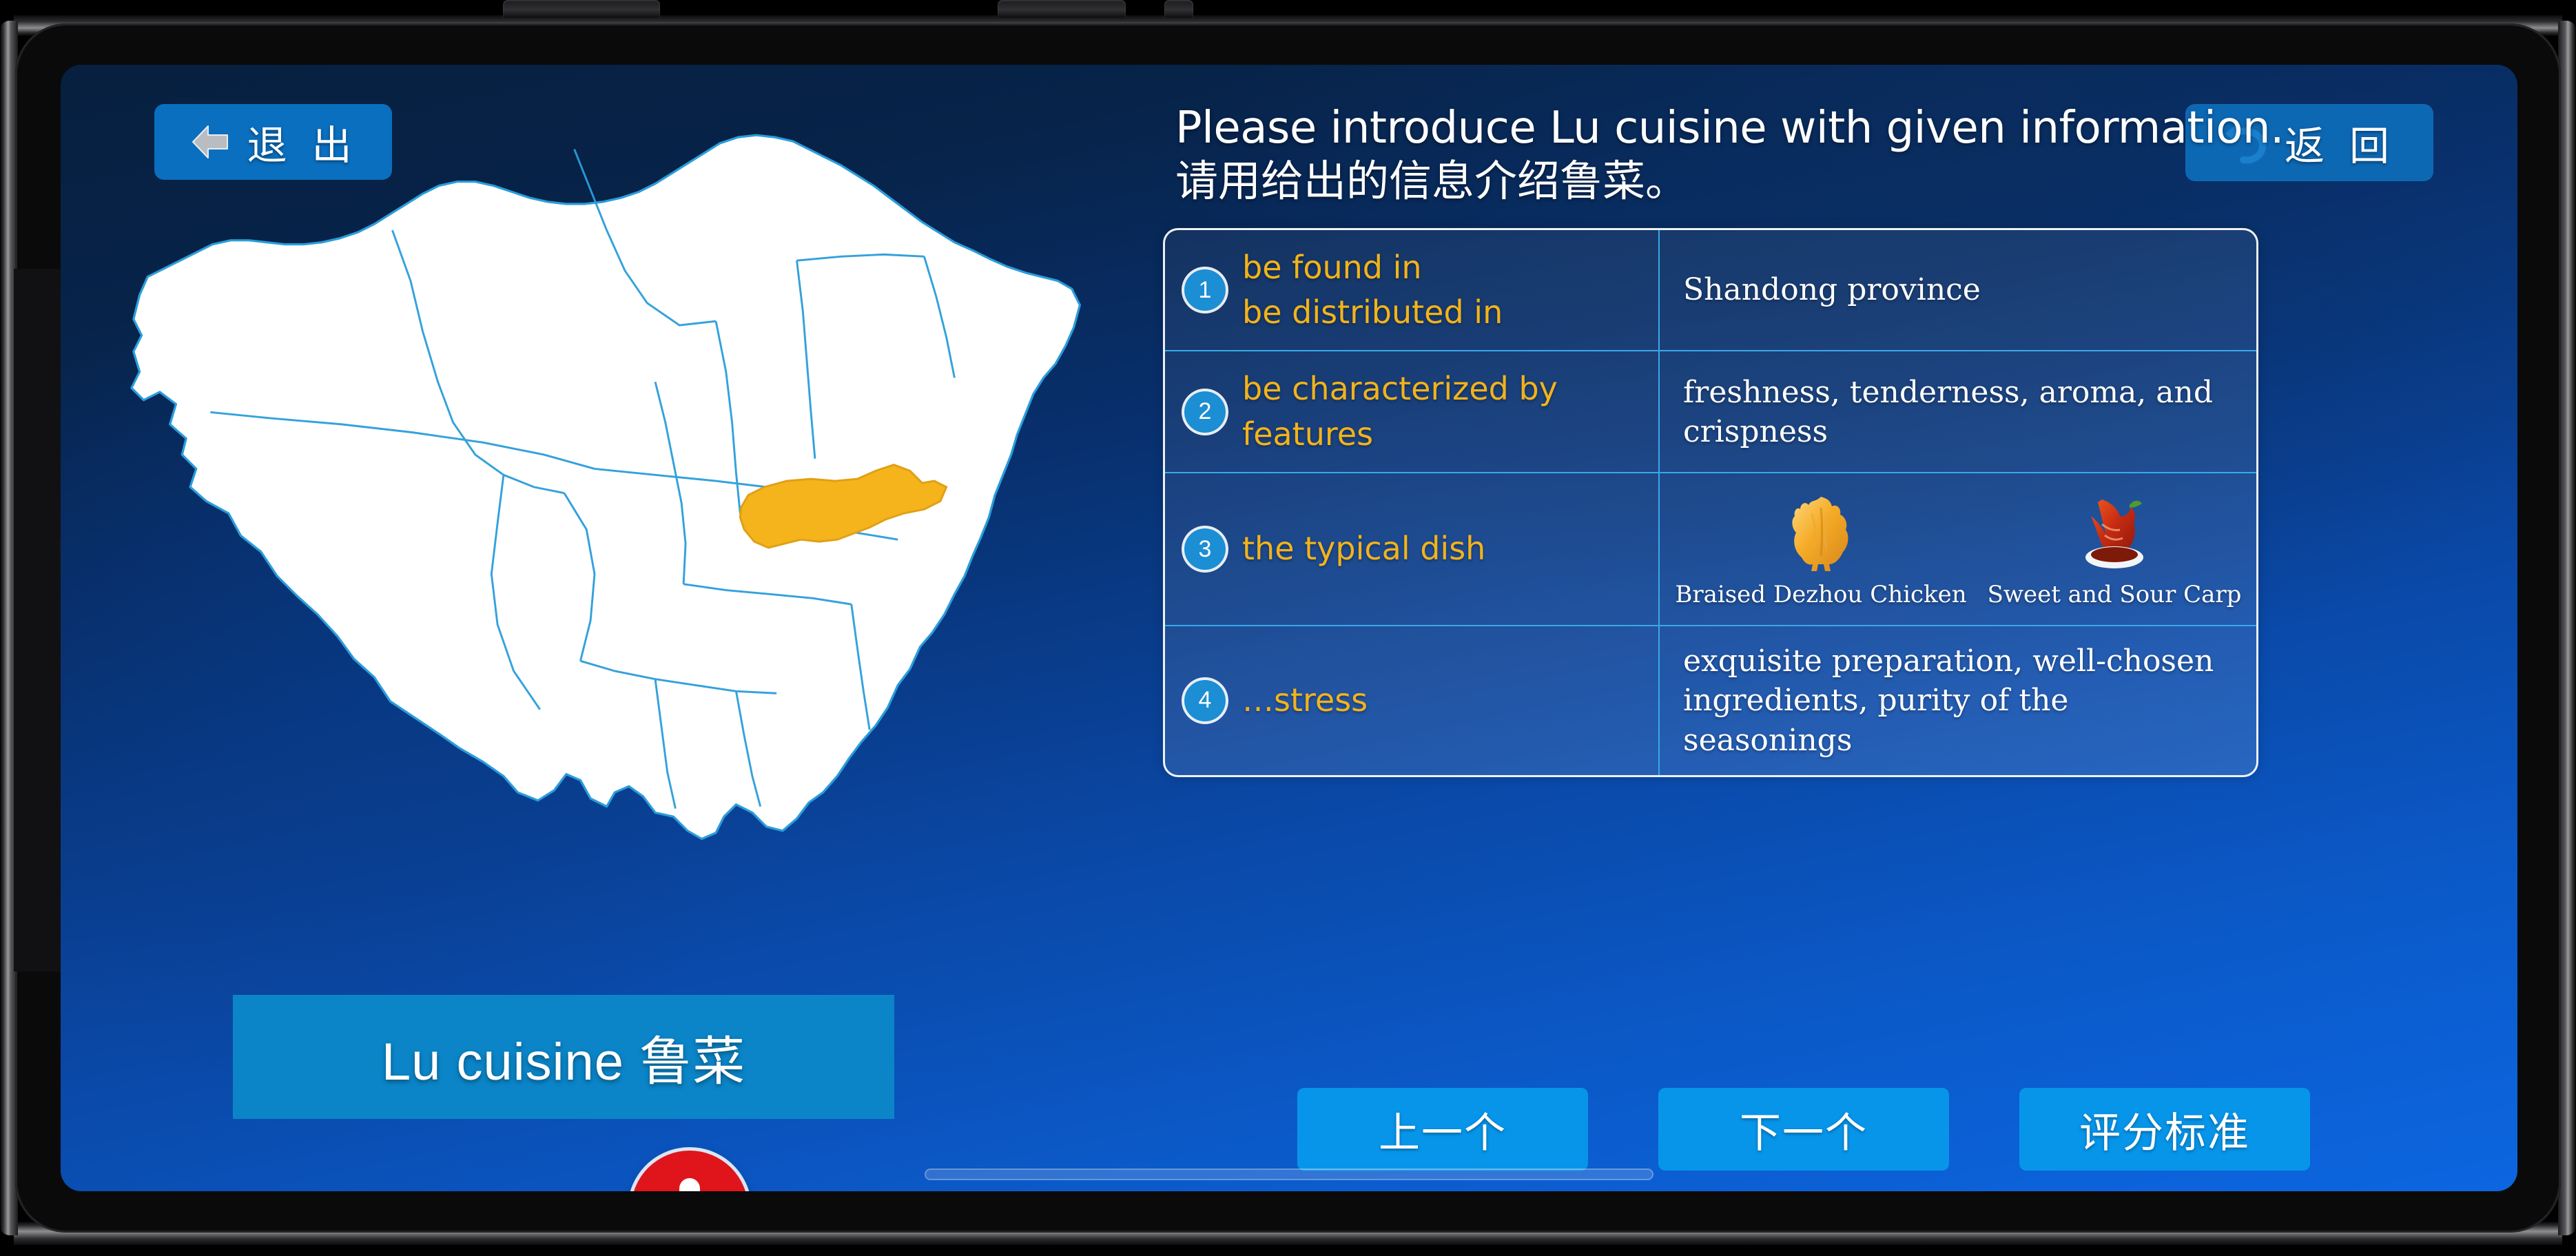  What do you see at coordinates (1332, 267) in the screenshot?
I see `keyword-line: be found in` at bounding box center [1332, 267].